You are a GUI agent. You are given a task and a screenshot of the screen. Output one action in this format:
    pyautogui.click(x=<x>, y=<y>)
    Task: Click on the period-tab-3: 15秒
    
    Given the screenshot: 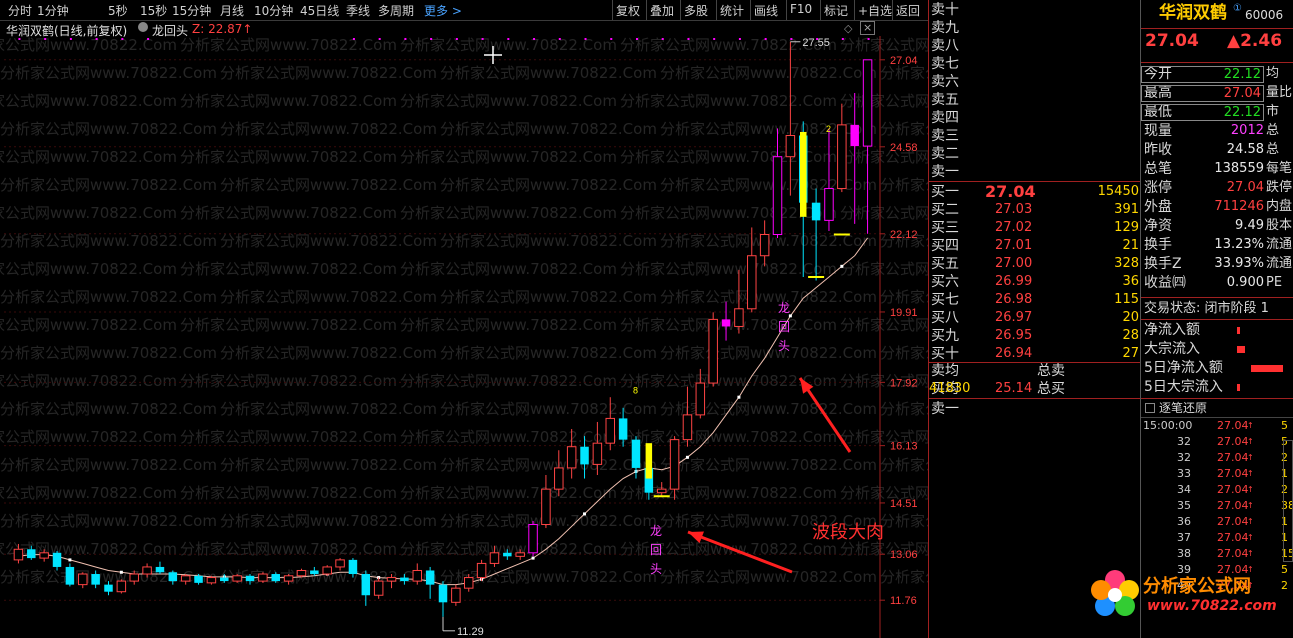 What is the action you would take?
    pyautogui.click(x=153, y=10)
    